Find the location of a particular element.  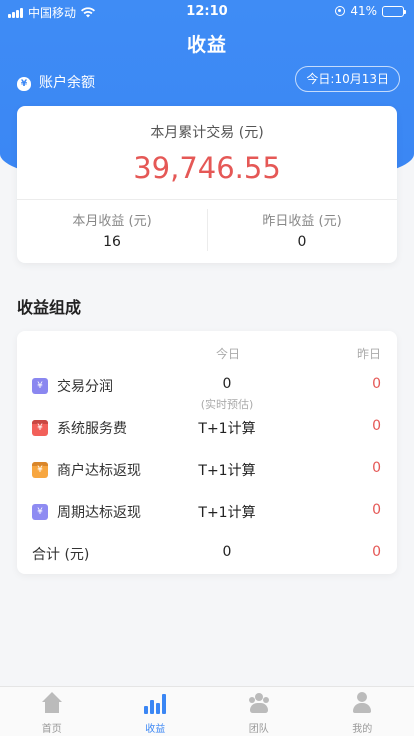

tab-label: 我的 is located at coordinates (362, 729).